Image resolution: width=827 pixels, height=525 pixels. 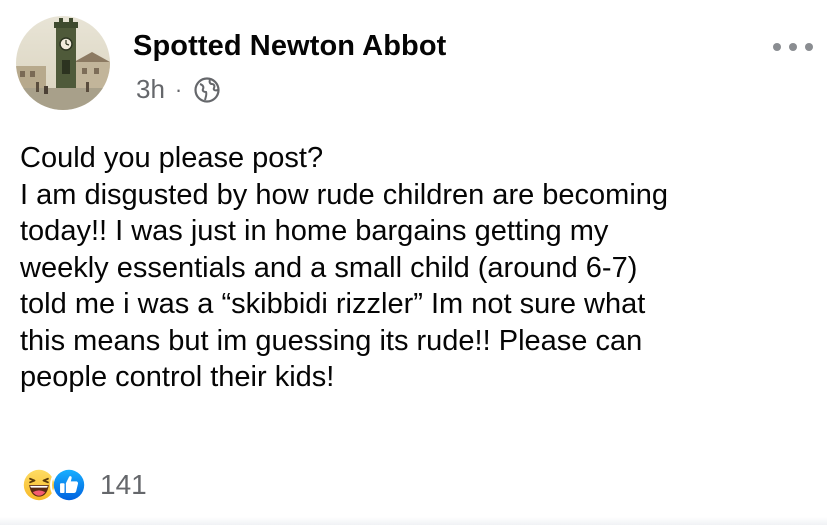 I want to click on reaction-summary: 141, so click(x=83, y=485).